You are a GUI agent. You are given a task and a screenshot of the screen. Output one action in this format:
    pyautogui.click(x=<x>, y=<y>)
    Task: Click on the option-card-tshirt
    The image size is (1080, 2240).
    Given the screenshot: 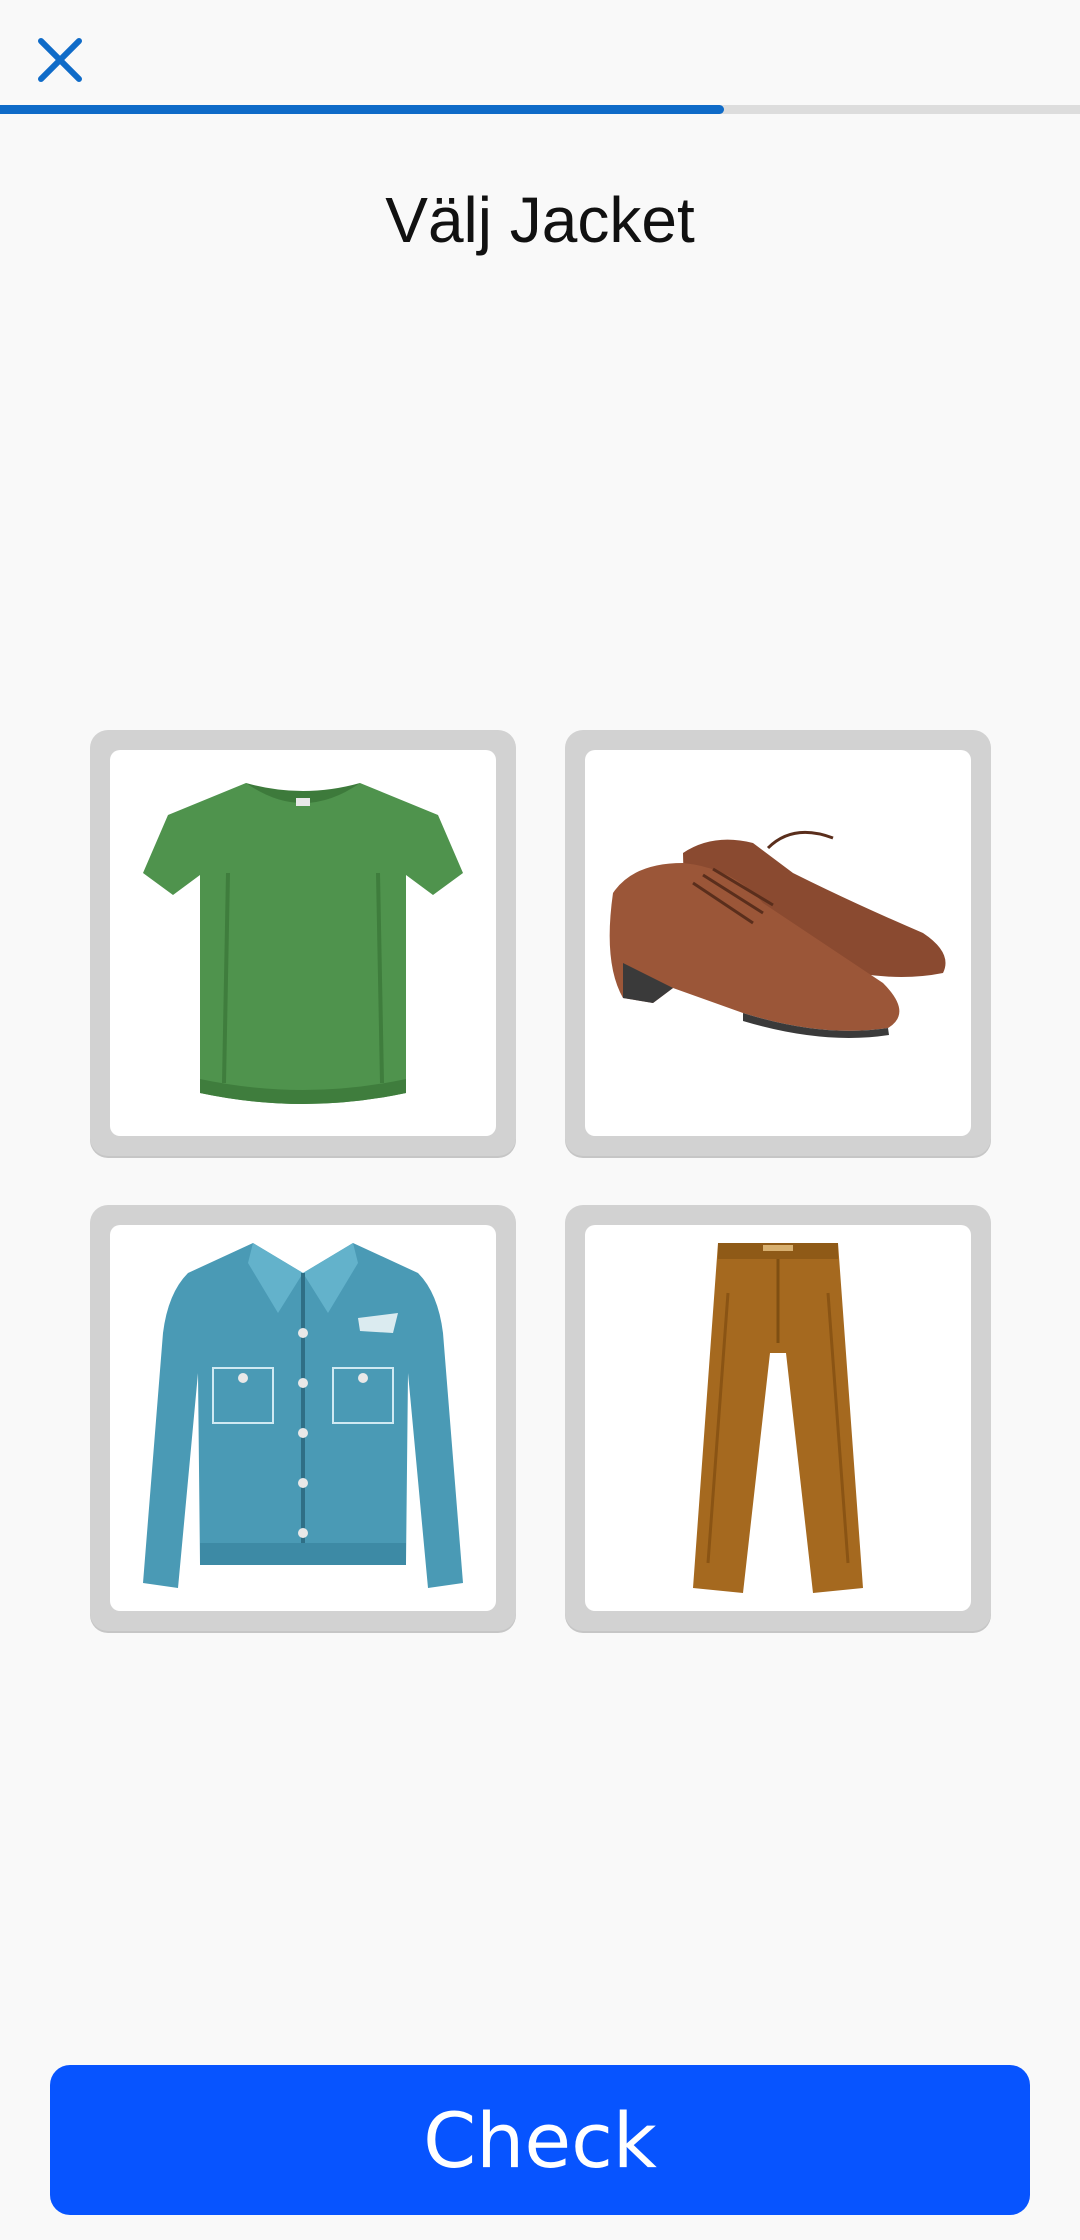 What is the action you would take?
    pyautogui.click(x=303, y=943)
    